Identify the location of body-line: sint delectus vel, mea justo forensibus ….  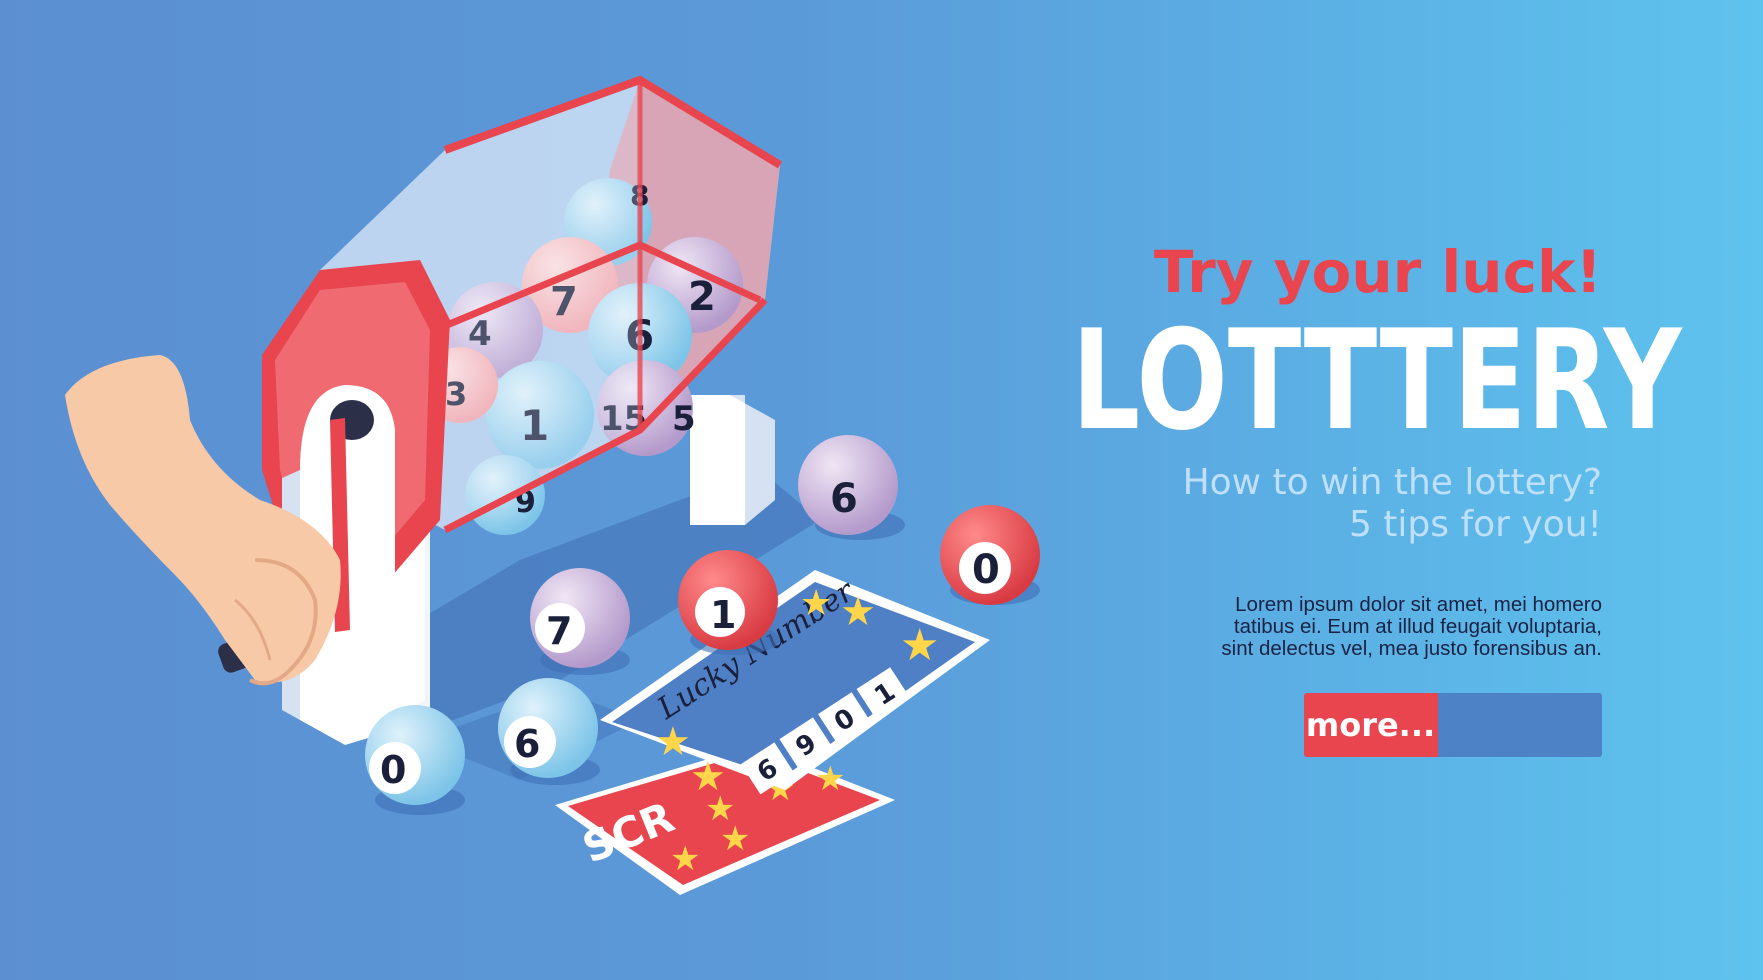
(1411, 648).